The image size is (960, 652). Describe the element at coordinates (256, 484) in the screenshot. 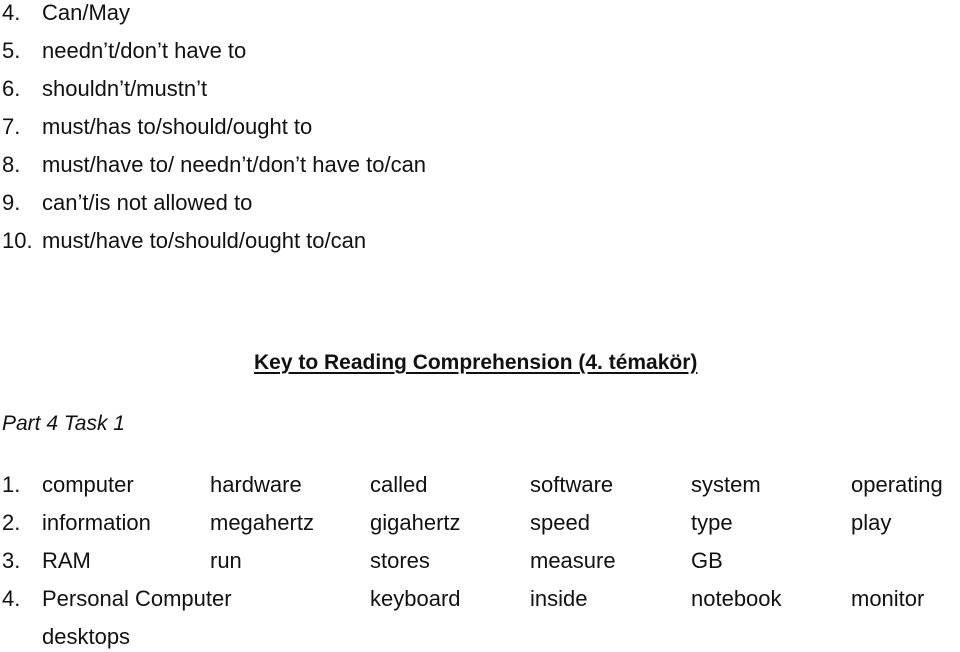

I see `table-cell: hardware` at that location.